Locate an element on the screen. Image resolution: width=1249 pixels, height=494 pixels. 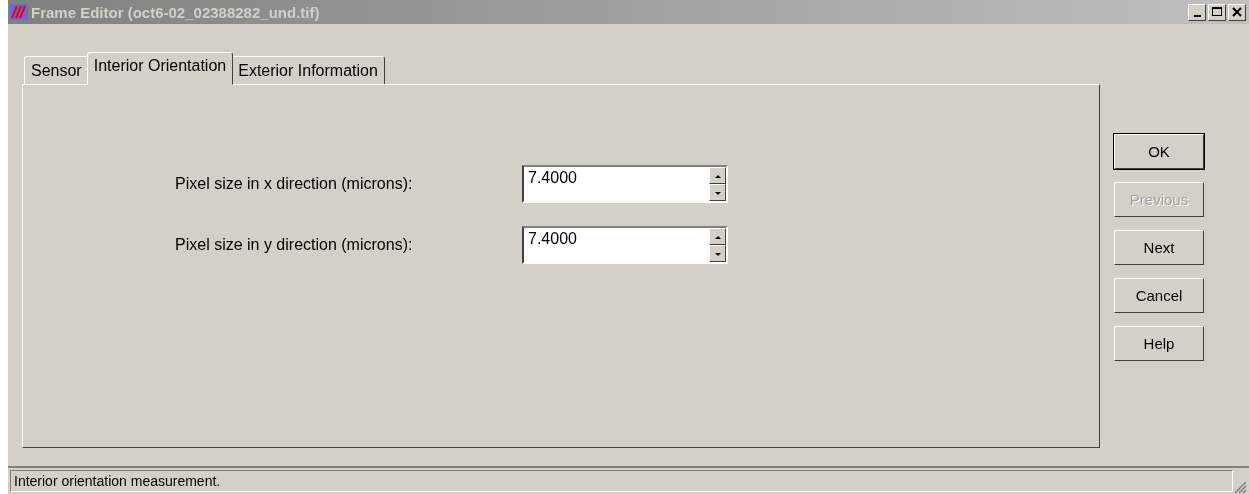
dialog-button: Next is located at coordinates (1159, 247).